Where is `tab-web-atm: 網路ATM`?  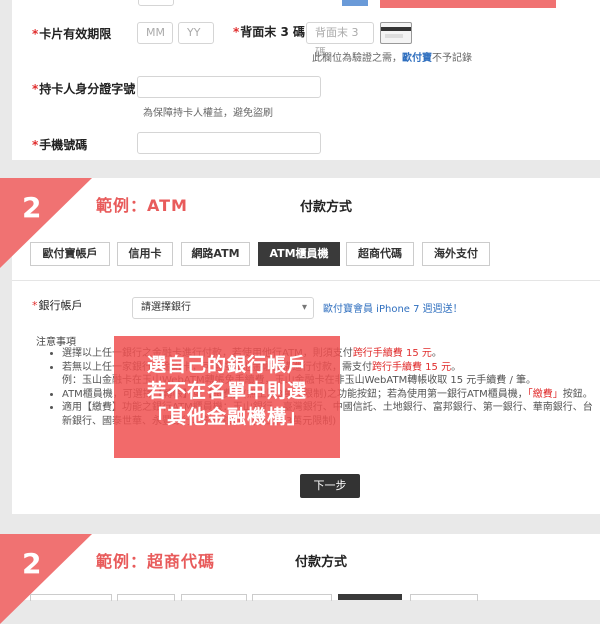
tab-web-atm: 網路ATM is located at coordinates (215, 254).